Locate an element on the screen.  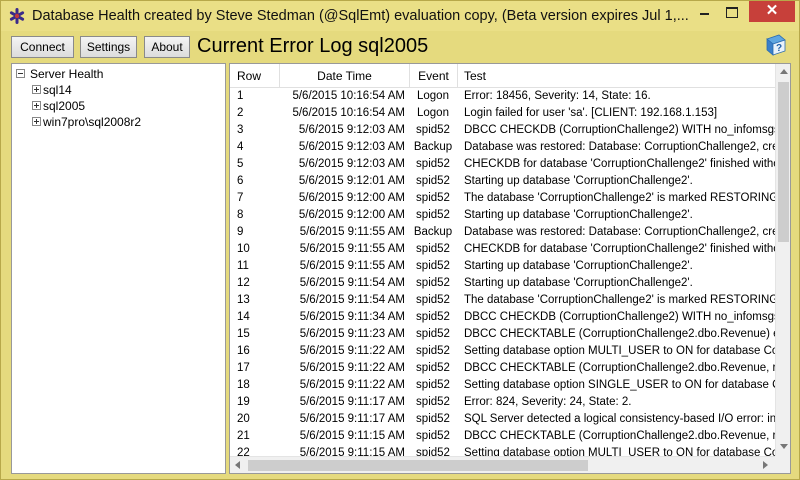
cell-row-number: 8 is located at coordinates (240, 215).